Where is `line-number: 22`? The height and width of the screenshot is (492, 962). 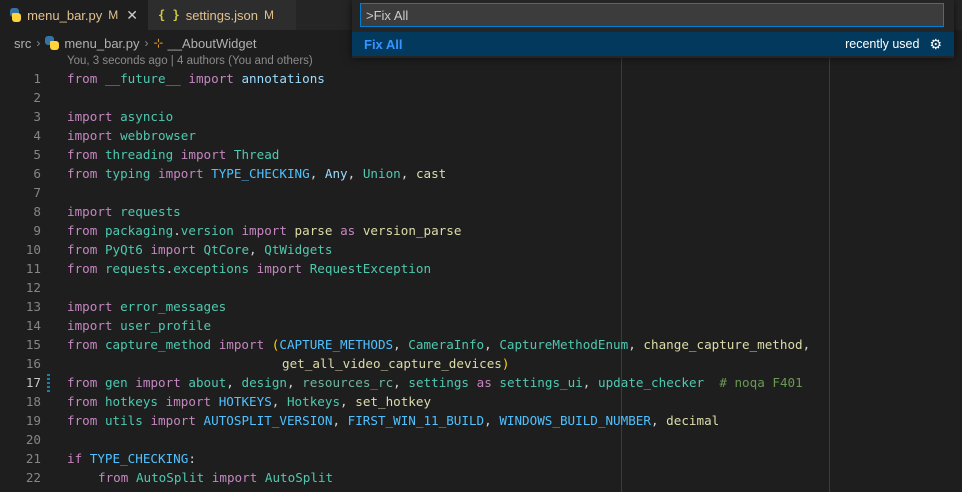
line-number: 22 is located at coordinates (33, 477).